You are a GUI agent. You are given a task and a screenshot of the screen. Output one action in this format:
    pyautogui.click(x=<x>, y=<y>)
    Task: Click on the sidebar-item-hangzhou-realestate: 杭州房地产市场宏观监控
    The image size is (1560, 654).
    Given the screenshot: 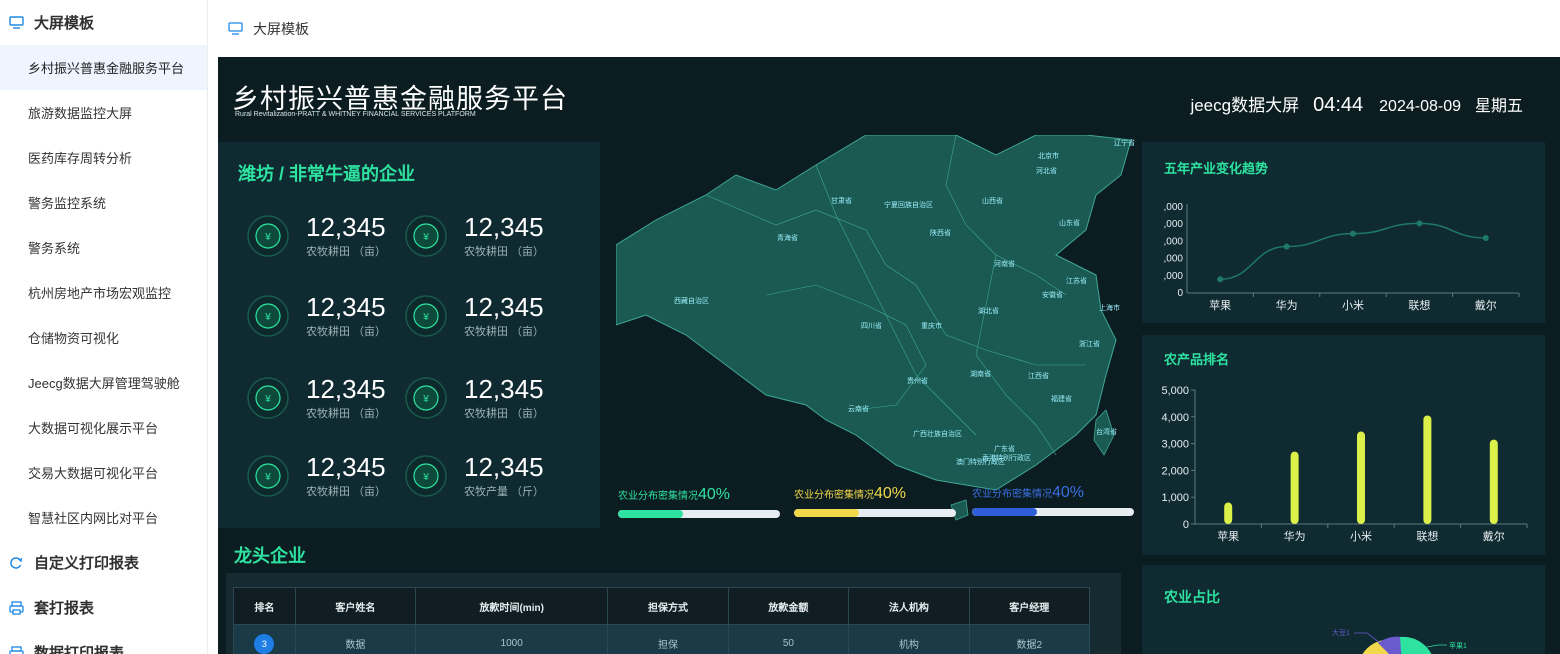 What is the action you would take?
    pyautogui.click(x=103, y=292)
    